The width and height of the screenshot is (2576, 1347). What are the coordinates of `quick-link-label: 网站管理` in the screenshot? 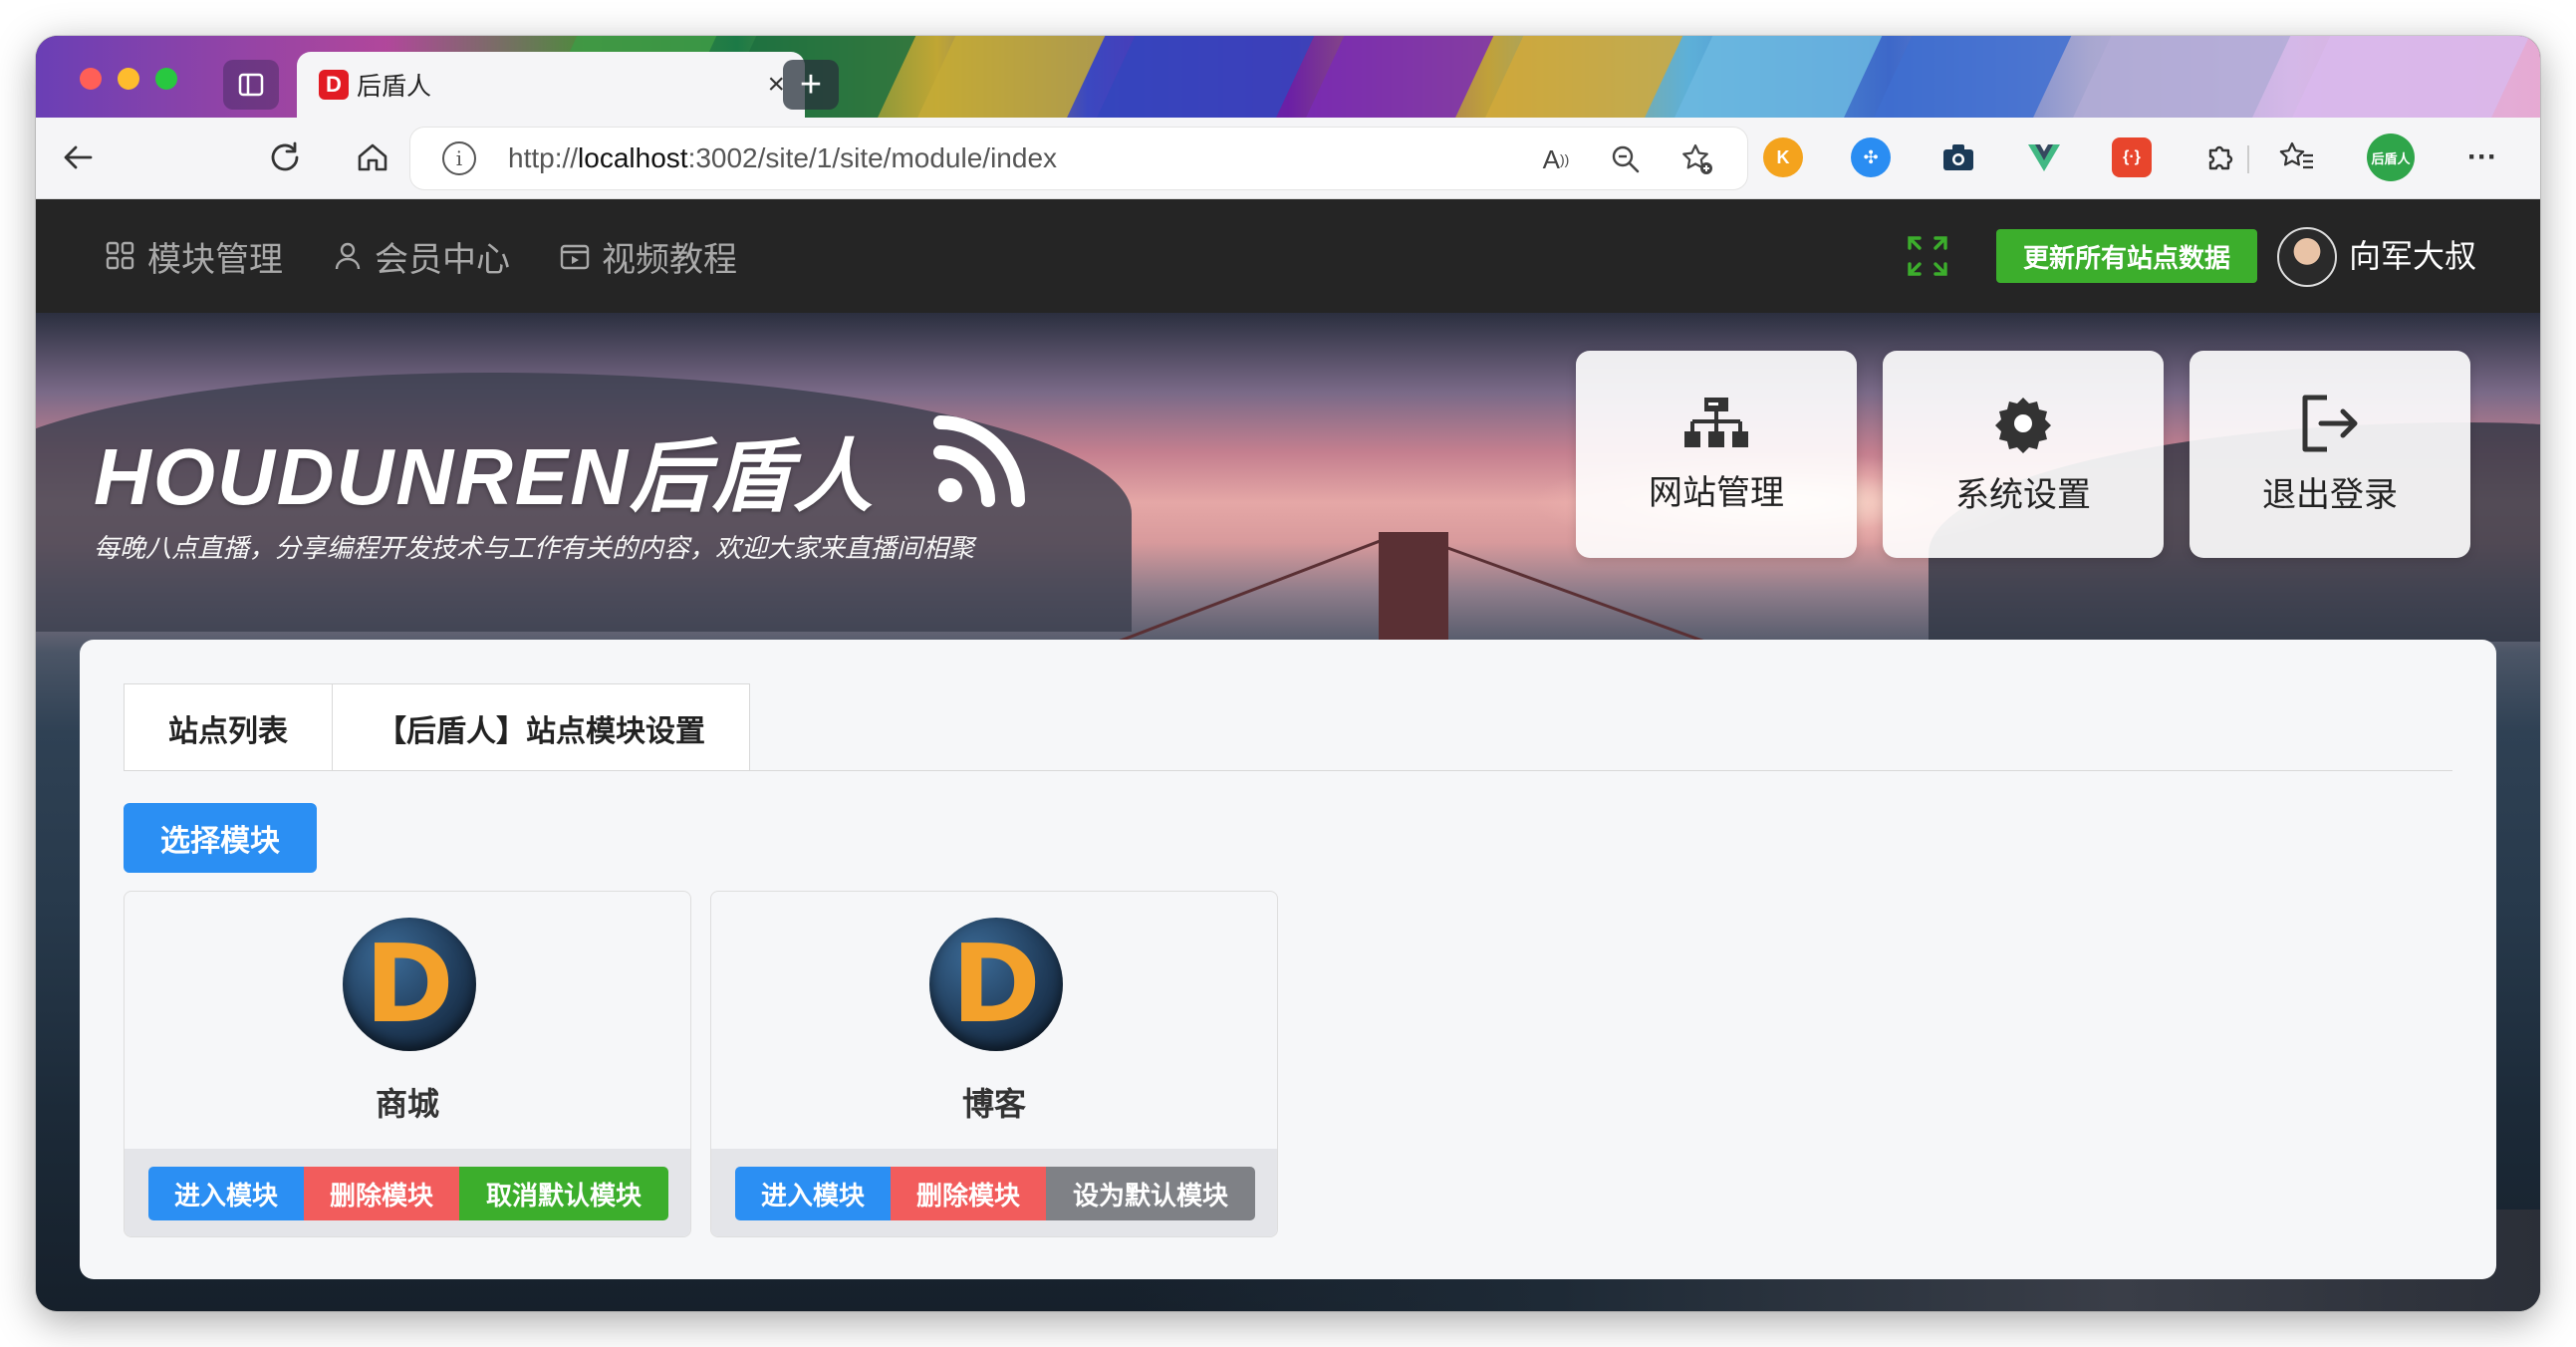 It's located at (1716, 492).